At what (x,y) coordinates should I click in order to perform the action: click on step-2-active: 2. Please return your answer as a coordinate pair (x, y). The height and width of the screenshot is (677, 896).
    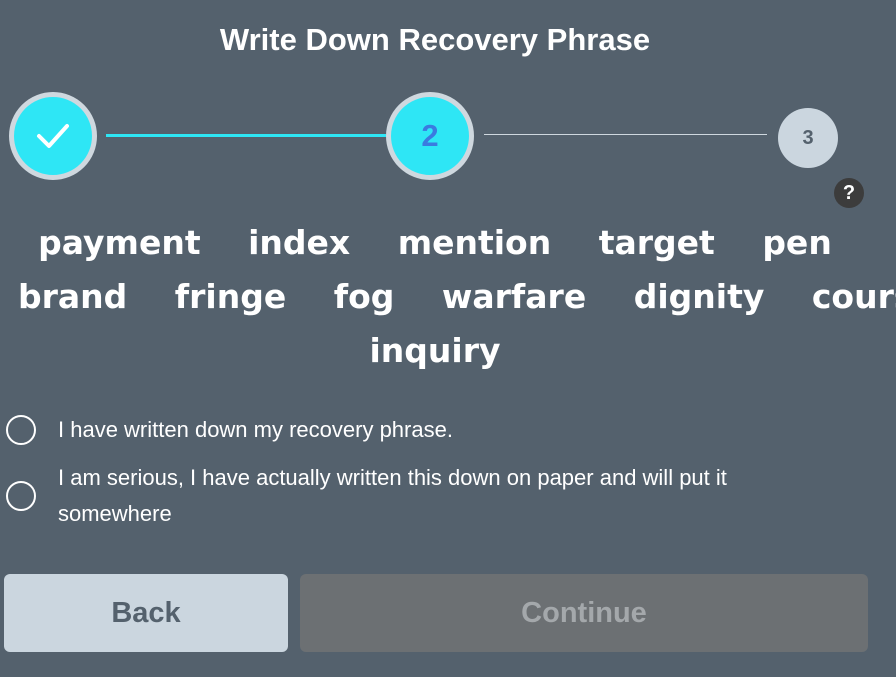
    Looking at the image, I should click on (430, 136).